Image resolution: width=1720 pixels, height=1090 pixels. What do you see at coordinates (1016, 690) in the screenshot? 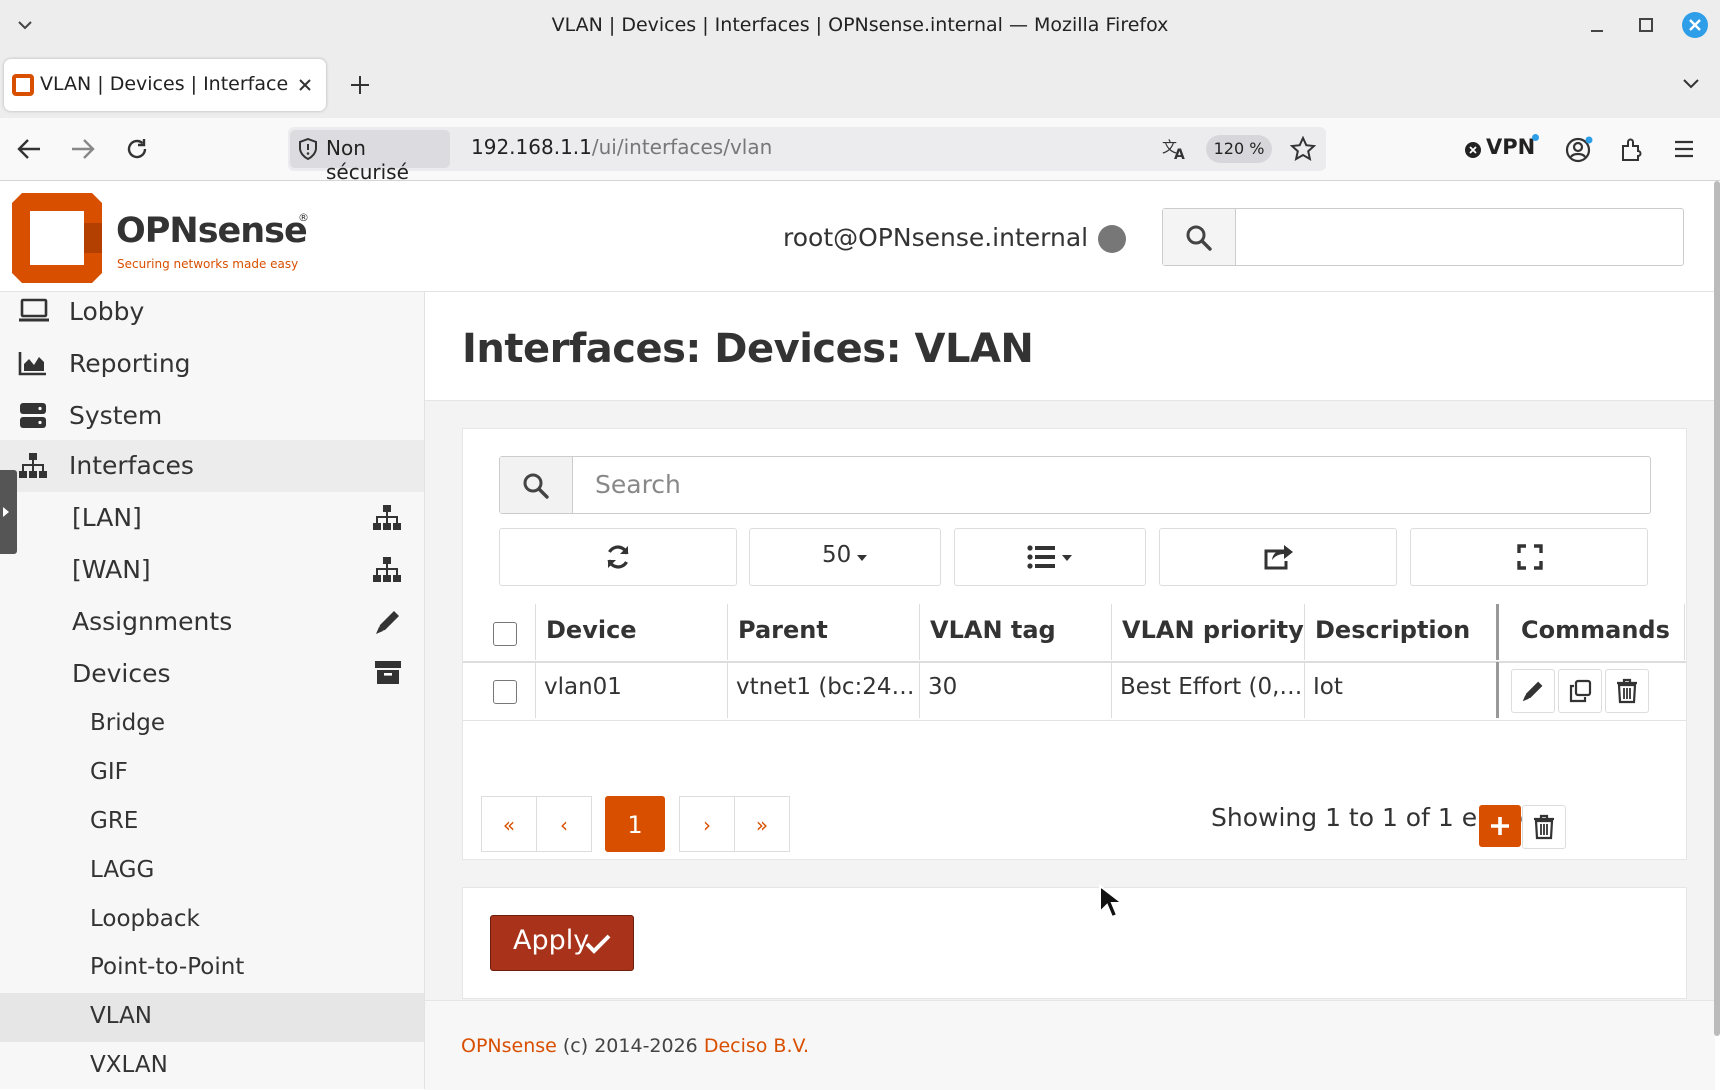
I see `cell-vlan-tag: 30` at bounding box center [1016, 690].